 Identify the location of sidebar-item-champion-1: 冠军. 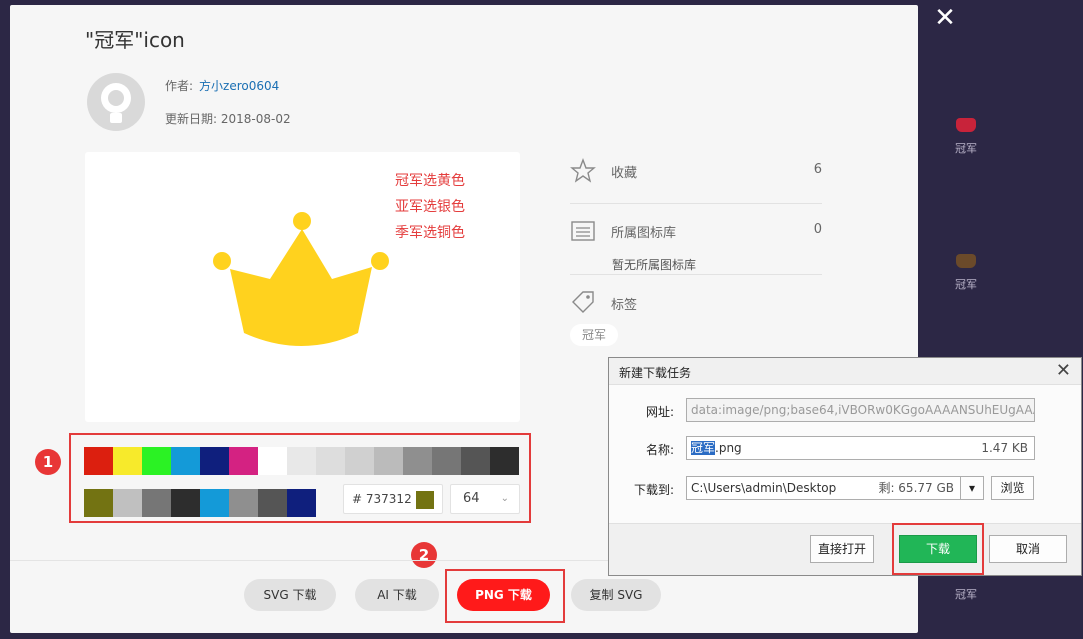
(966, 137).